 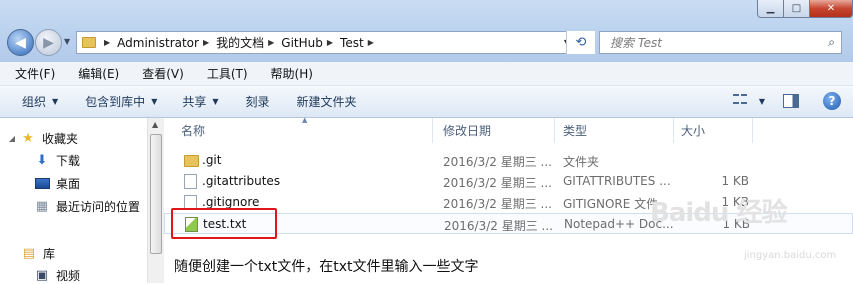 What do you see at coordinates (508, 160) in the screenshot?
I see `file-row: .git 2016/3/2 星期三 ... 文件夹` at bounding box center [508, 160].